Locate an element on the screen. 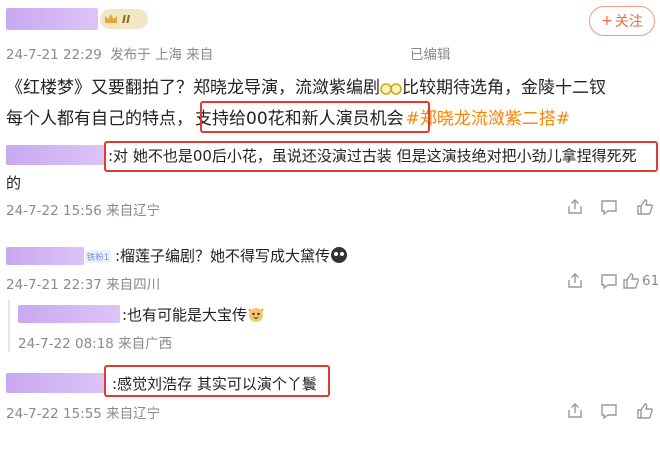 The height and width of the screenshot is (449, 660). comment-text-content: :榴莲子编剧？她不得写成大黛传 is located at coordinates (223, 256).